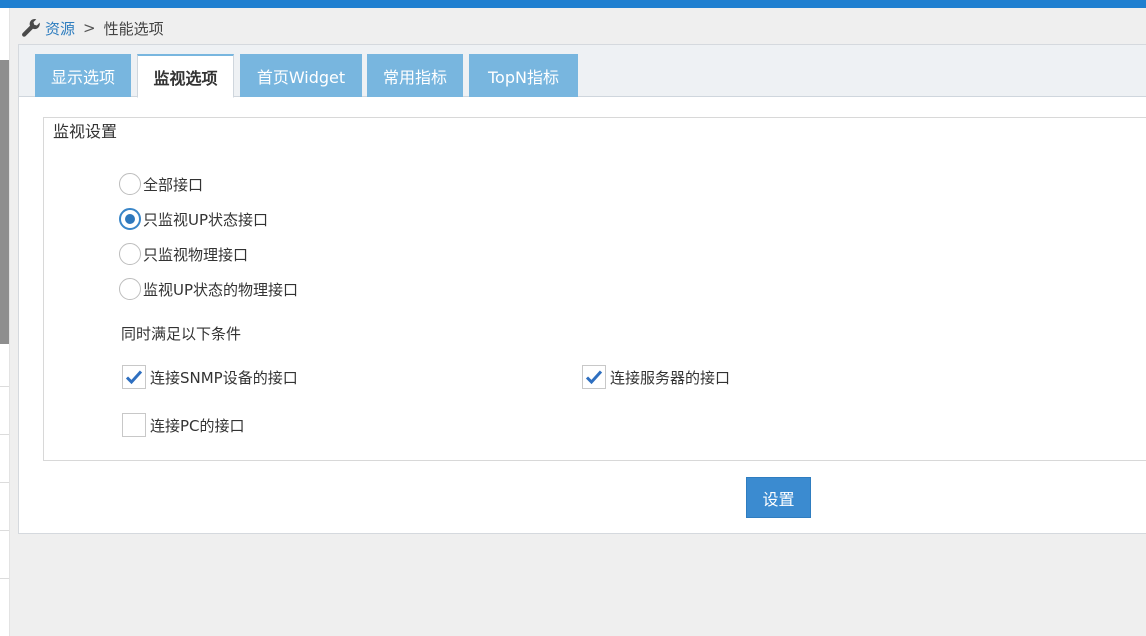  I want to click on checkbox-label: 连接SNMP设备的接口, so click(224, 377).